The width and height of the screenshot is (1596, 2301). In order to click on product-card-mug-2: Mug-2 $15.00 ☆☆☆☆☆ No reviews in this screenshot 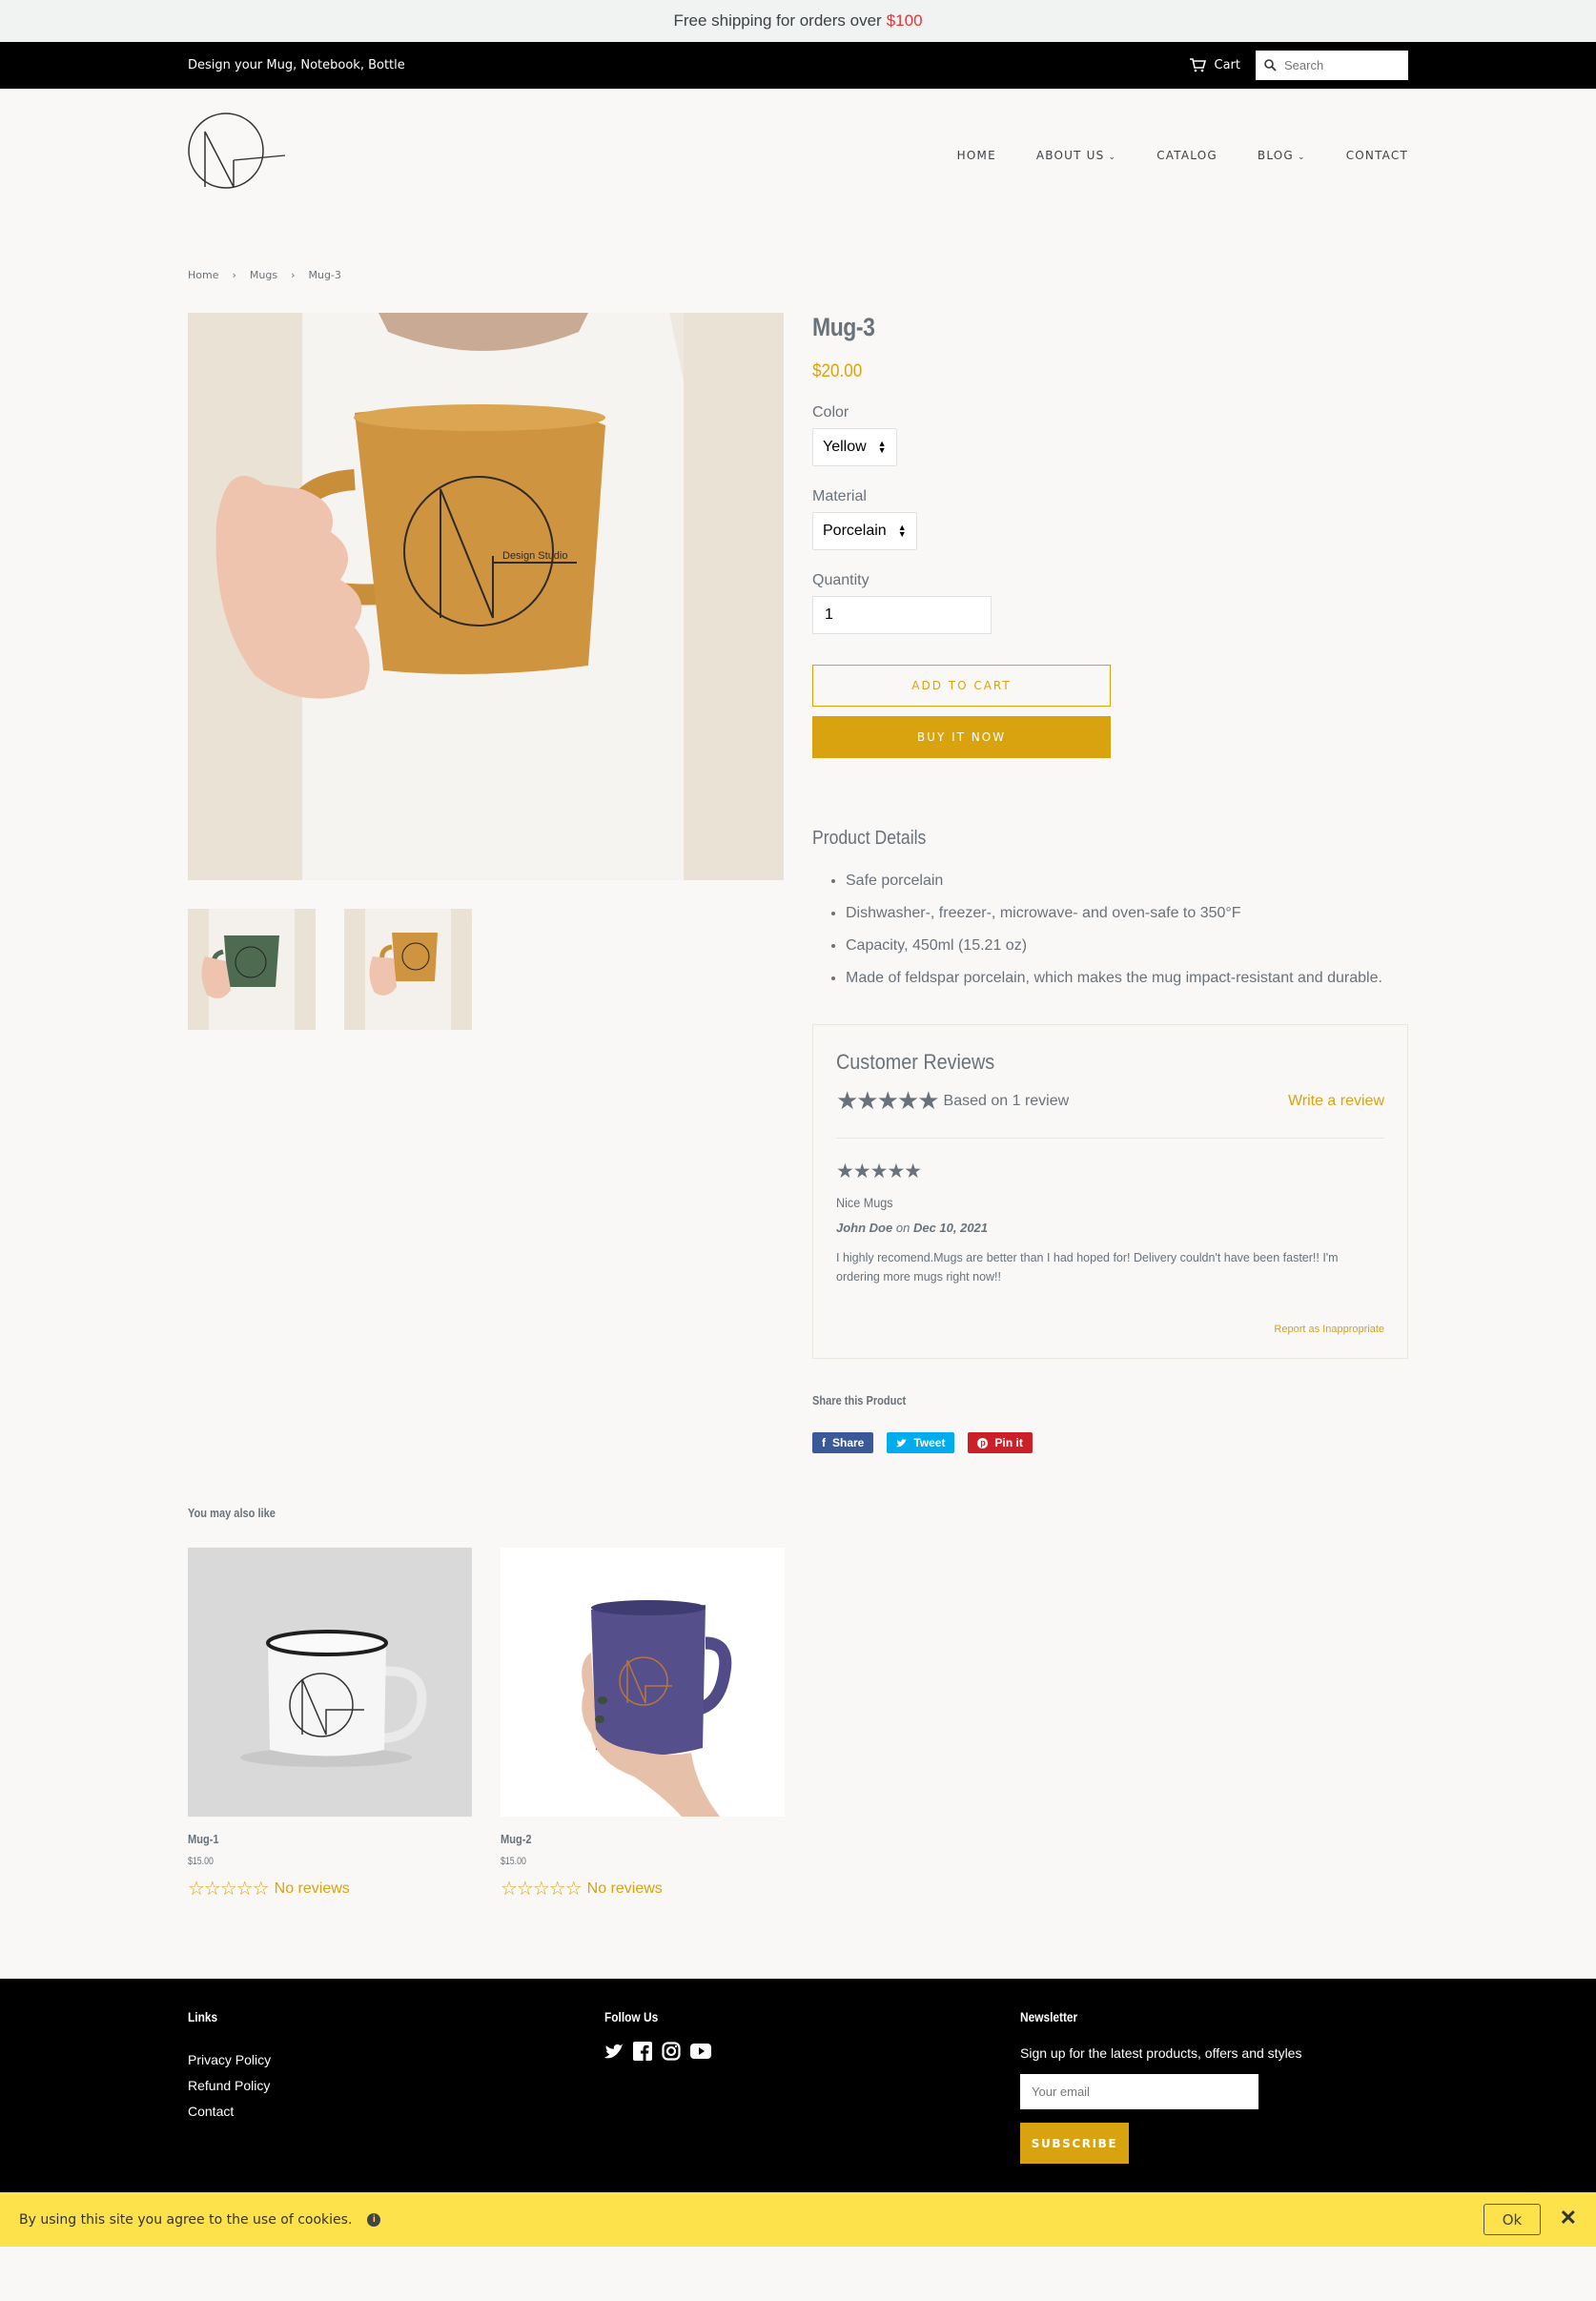, I will do `click(643, 1724)`.